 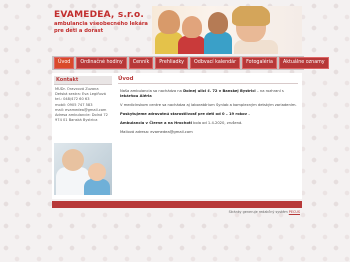 What do you see at coordinates (83, 169) in the screenshot?
I see `doctor-photo` at bounding box center [83, 169].